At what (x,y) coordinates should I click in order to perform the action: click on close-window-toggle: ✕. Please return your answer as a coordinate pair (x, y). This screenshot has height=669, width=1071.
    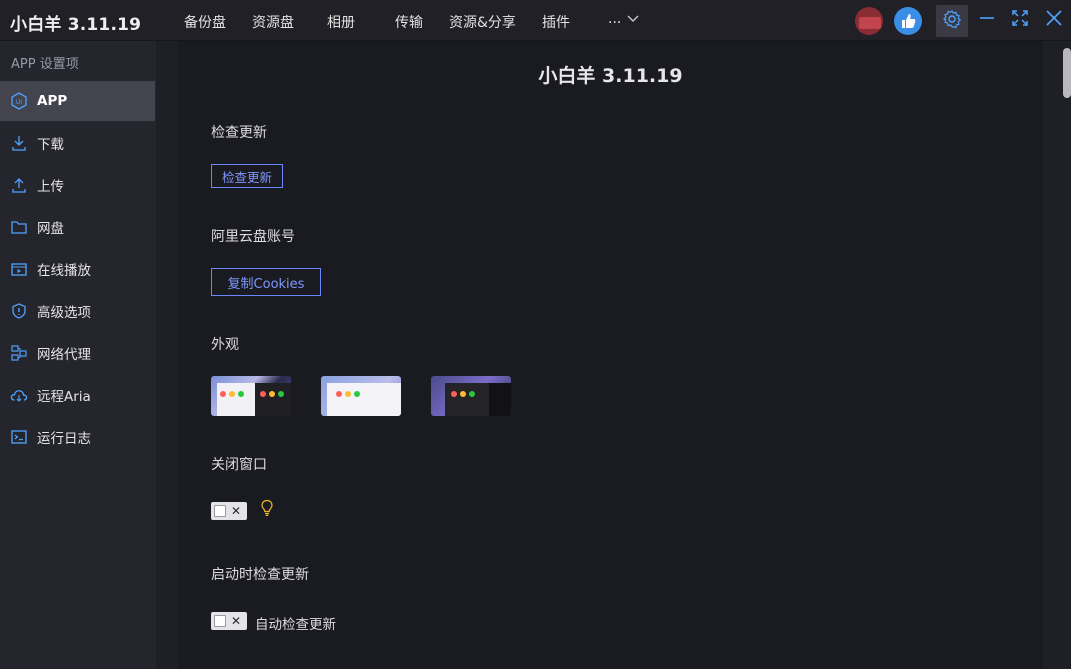
    Looking at the image, I should click on (229, 511).